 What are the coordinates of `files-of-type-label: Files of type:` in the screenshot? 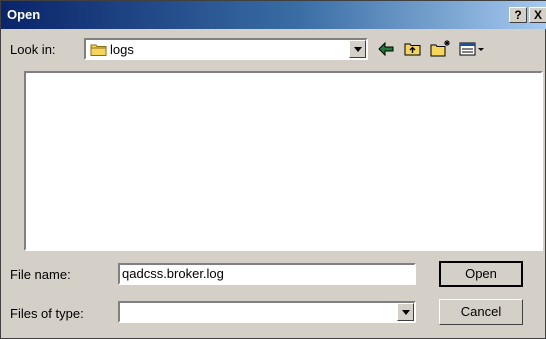 It's located at (47, 313).